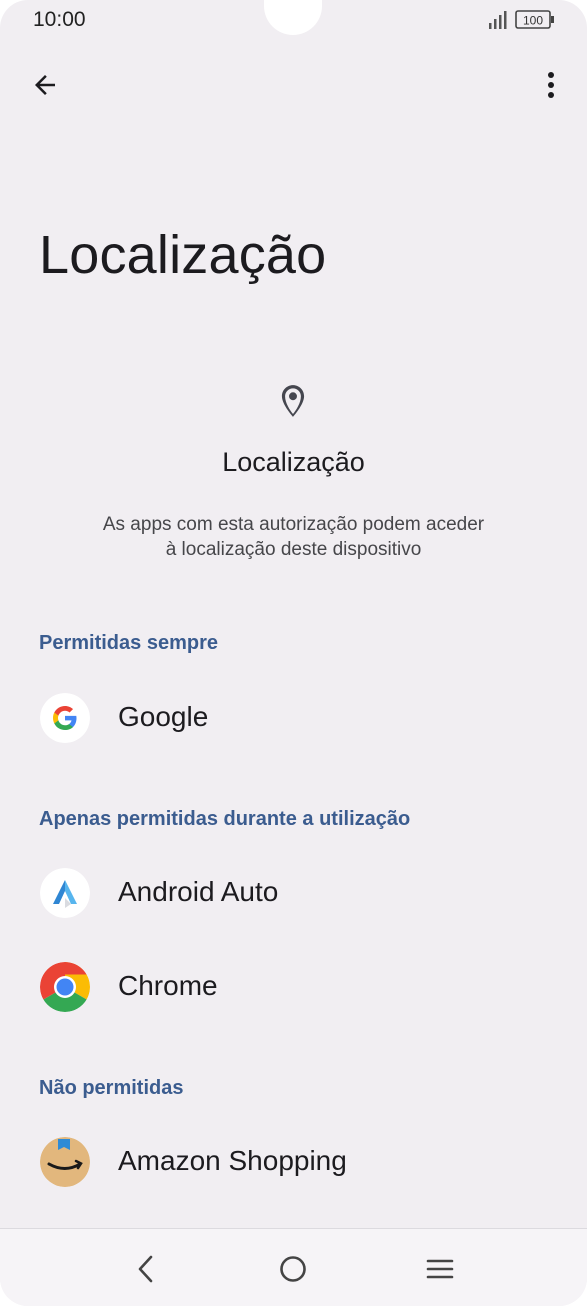 This screenshot has height=1306, width=587. I want to click on navigation-bar, so click(293, 1267).